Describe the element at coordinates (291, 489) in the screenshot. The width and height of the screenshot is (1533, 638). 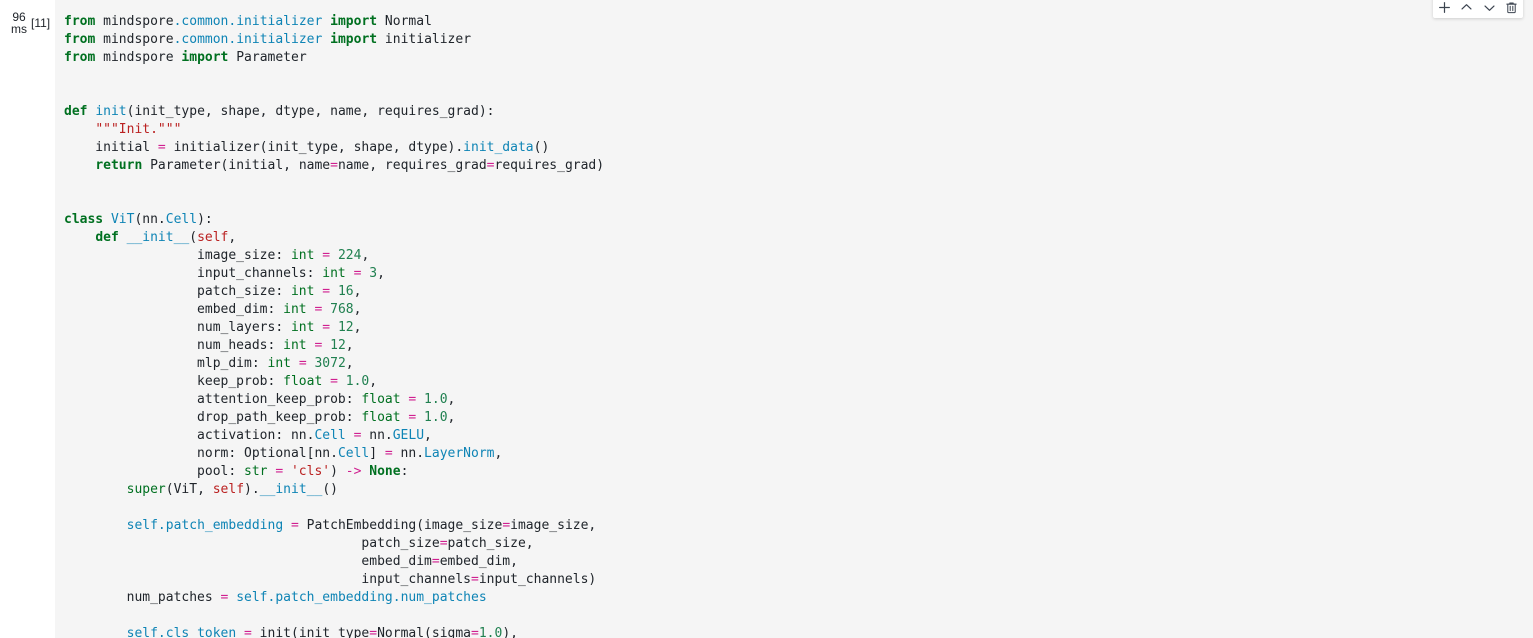
I see `code-token: __init__` at that location.